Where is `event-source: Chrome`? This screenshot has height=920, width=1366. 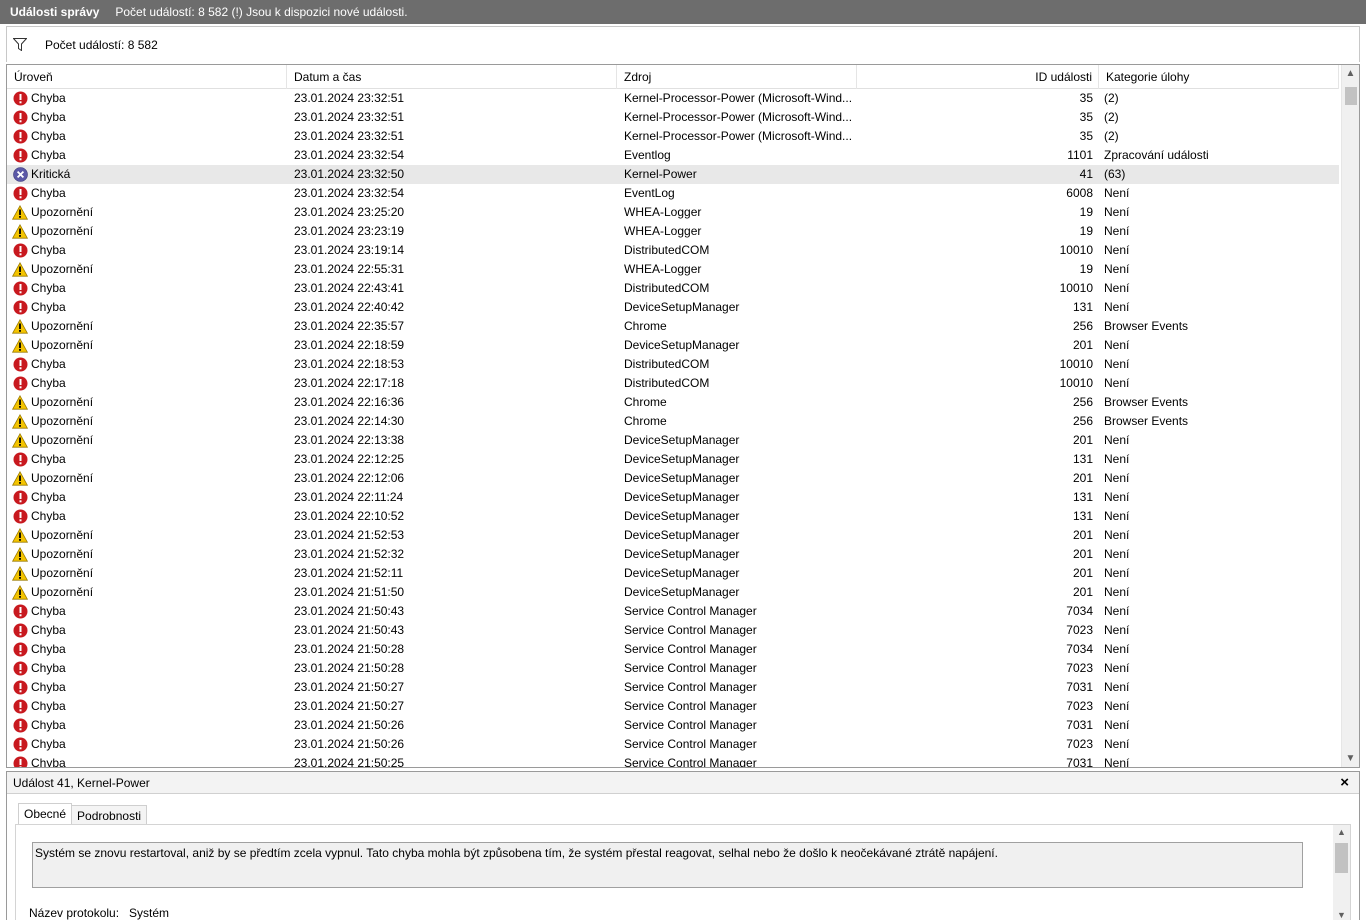
event-source: Chrome is located at coordinates (645, 326).